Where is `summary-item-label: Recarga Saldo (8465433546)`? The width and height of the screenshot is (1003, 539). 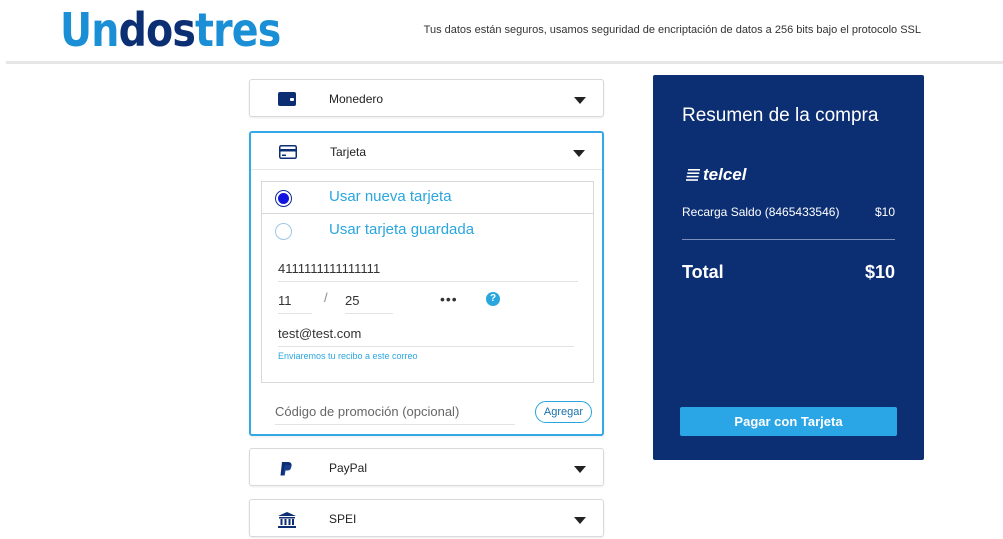 summary-item-label: Recarga Saldo (8465433546) is located at coordinates (761, 212).